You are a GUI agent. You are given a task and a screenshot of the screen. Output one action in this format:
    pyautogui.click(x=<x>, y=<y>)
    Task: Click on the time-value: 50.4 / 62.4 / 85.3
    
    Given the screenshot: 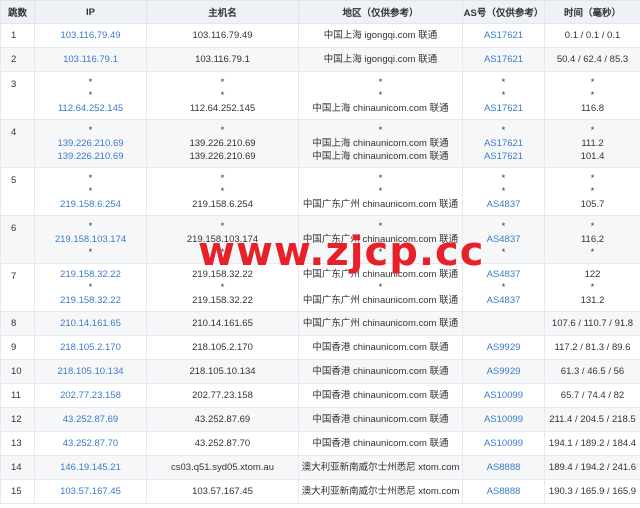 What is the action you would take?
    pyautogui.click(x=592, y=59)
    